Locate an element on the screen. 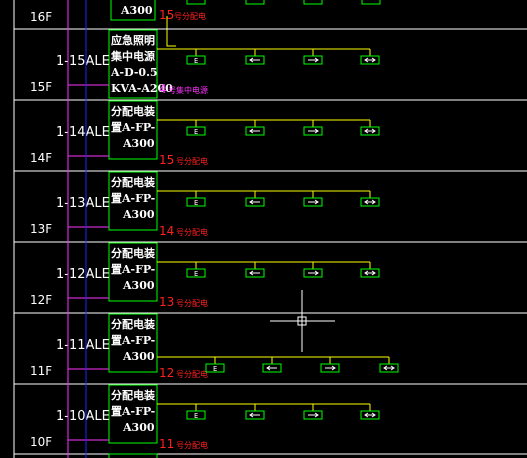 This screenshot has height=458, width=527. floor-label: 13F is located at coordinates (41, 229).